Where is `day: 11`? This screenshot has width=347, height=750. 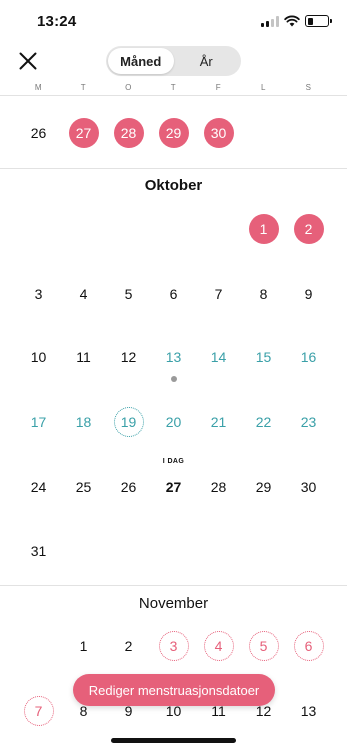 day: 11 is located at coordinates (84, 357).